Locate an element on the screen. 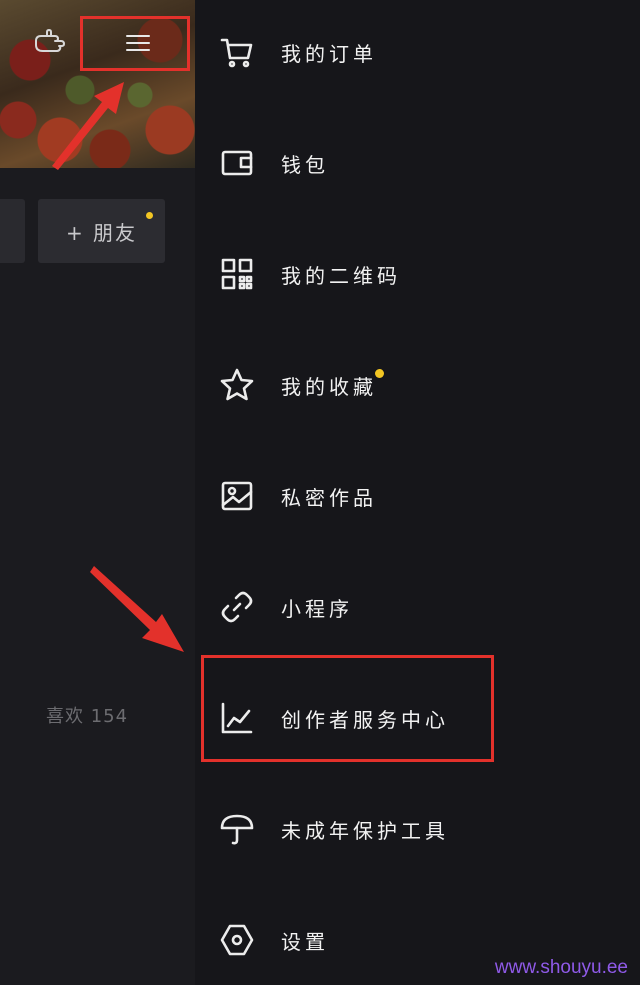  menu-item-label: 私密作品 is located at coordinates (329, 497).